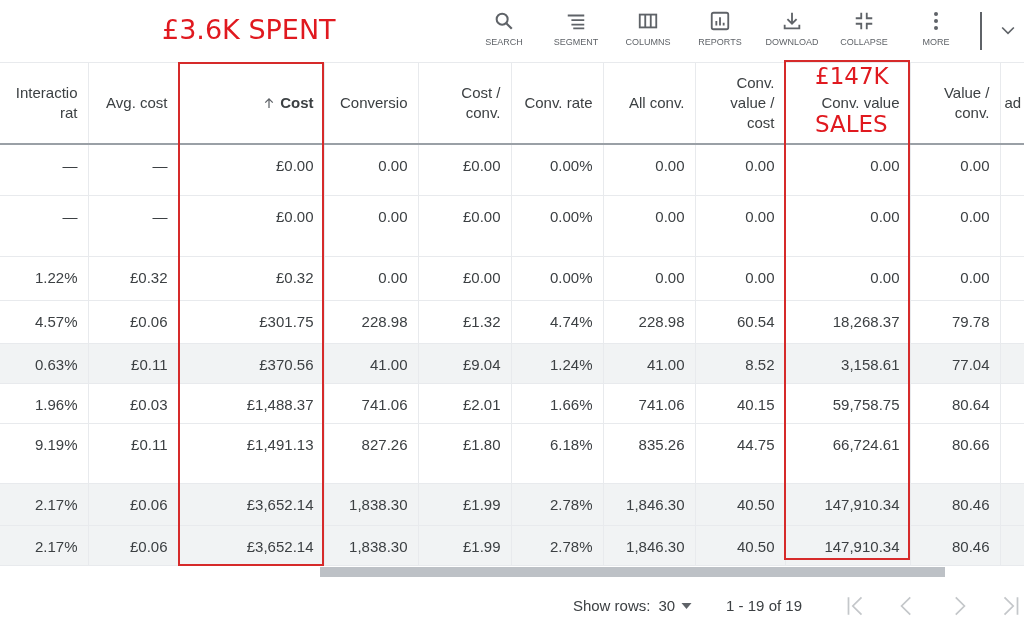 The height and width of the screenshot is (628, 1024). What do you see at coordinates (251, 403) in the screenshot?
I see `table-cell: £1,488.37` at bounding box center [251, 403].